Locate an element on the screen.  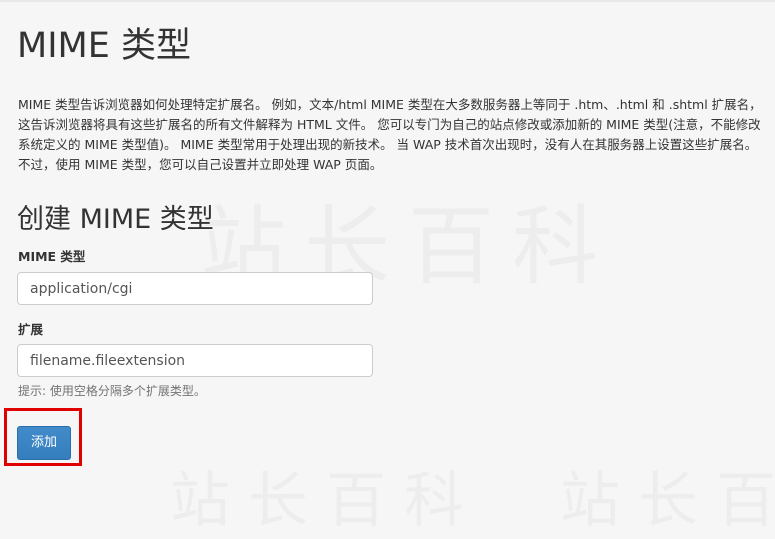
page-title: MIME 类型 is located at coordinates (104, 46).